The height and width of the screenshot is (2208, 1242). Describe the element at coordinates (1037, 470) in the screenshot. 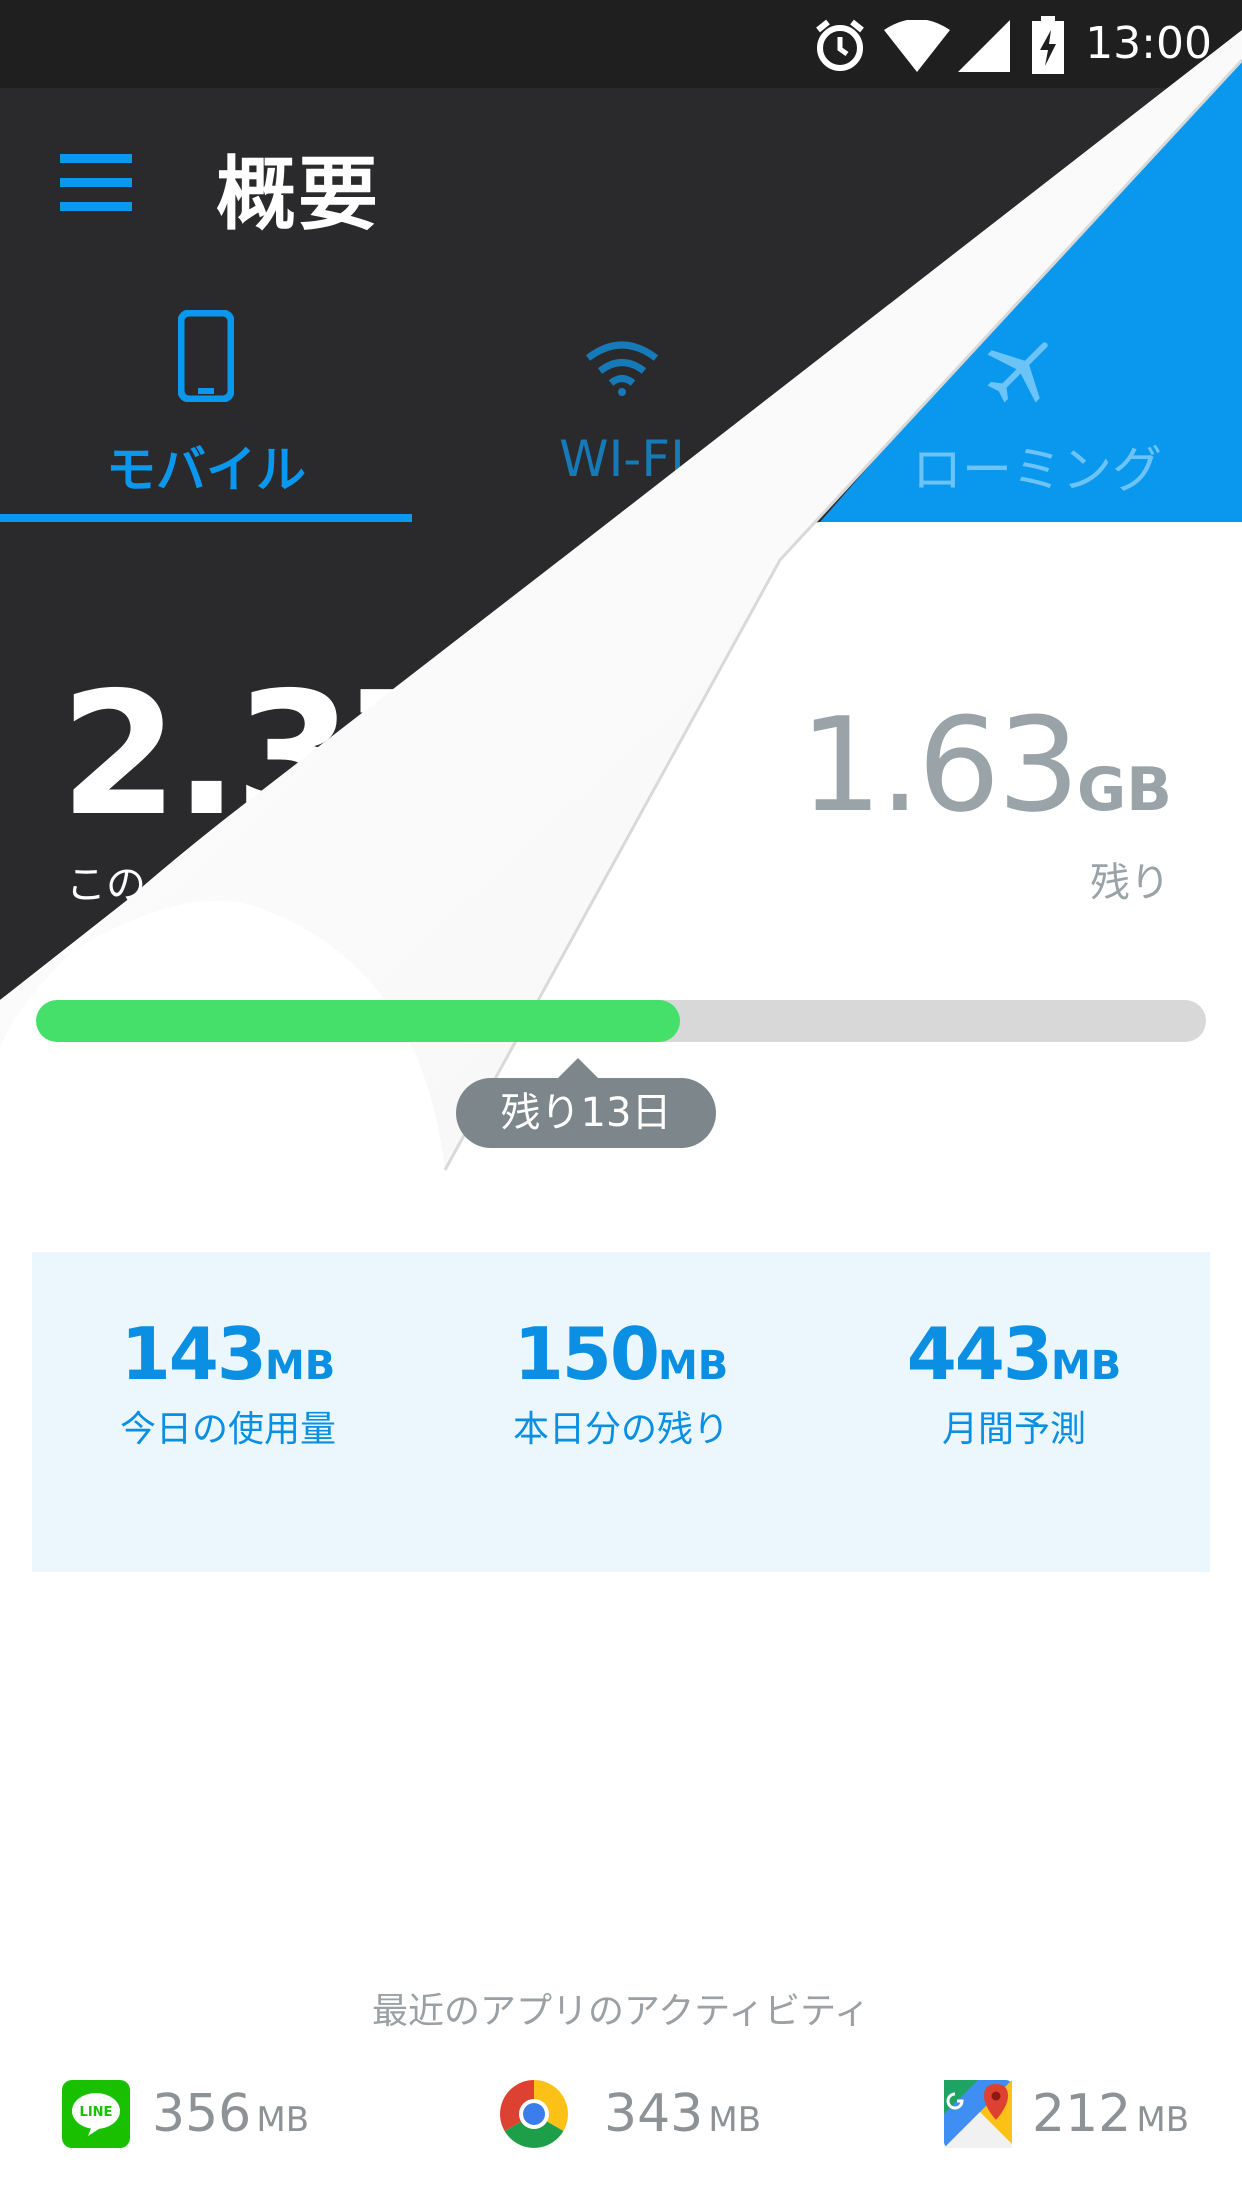

I see `tab-roaming-label: ローミング` at that location.